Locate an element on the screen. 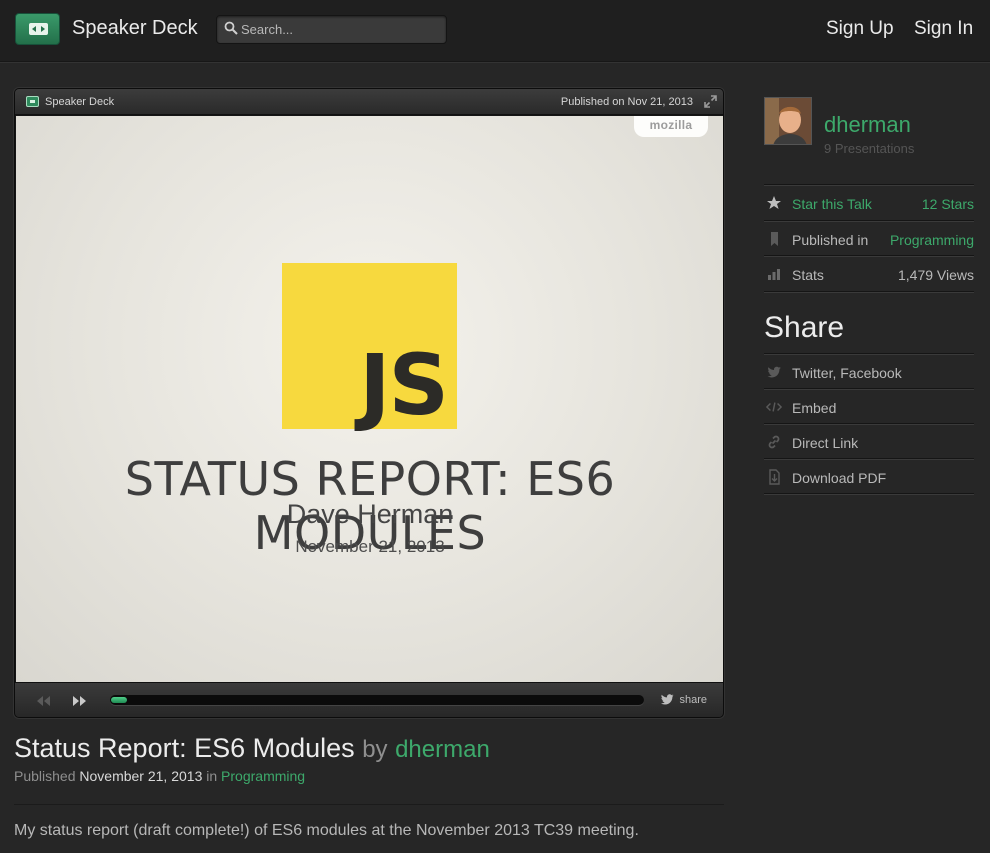 The height and width of the screenshot is (853, 990). in-label: in is located at coordinates (212, 776).